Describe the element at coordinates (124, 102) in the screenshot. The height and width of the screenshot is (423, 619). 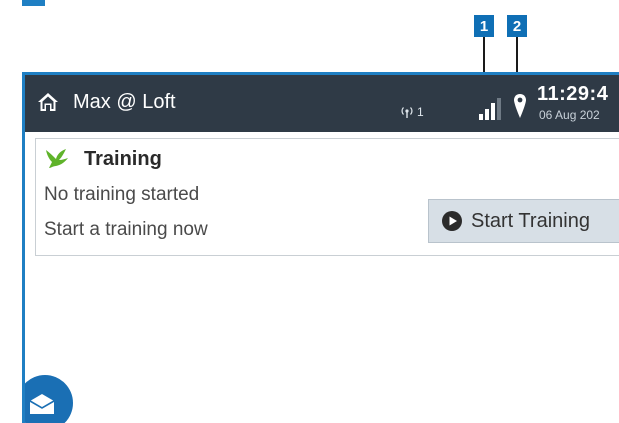
I see `loft-title: Max @ Loft` at that location.